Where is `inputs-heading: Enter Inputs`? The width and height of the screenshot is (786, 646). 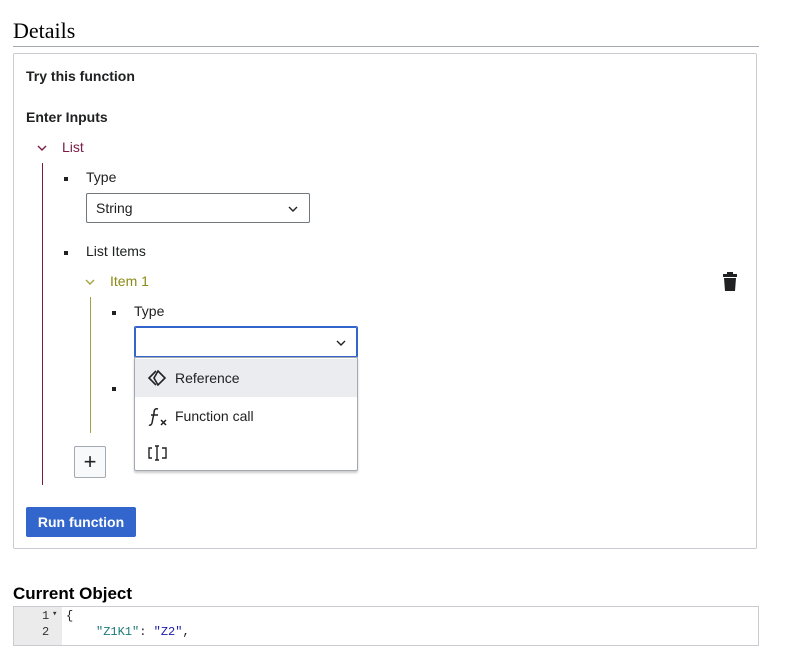 inputs-heading: Enter Inputs is located at coordinates (67, 117).